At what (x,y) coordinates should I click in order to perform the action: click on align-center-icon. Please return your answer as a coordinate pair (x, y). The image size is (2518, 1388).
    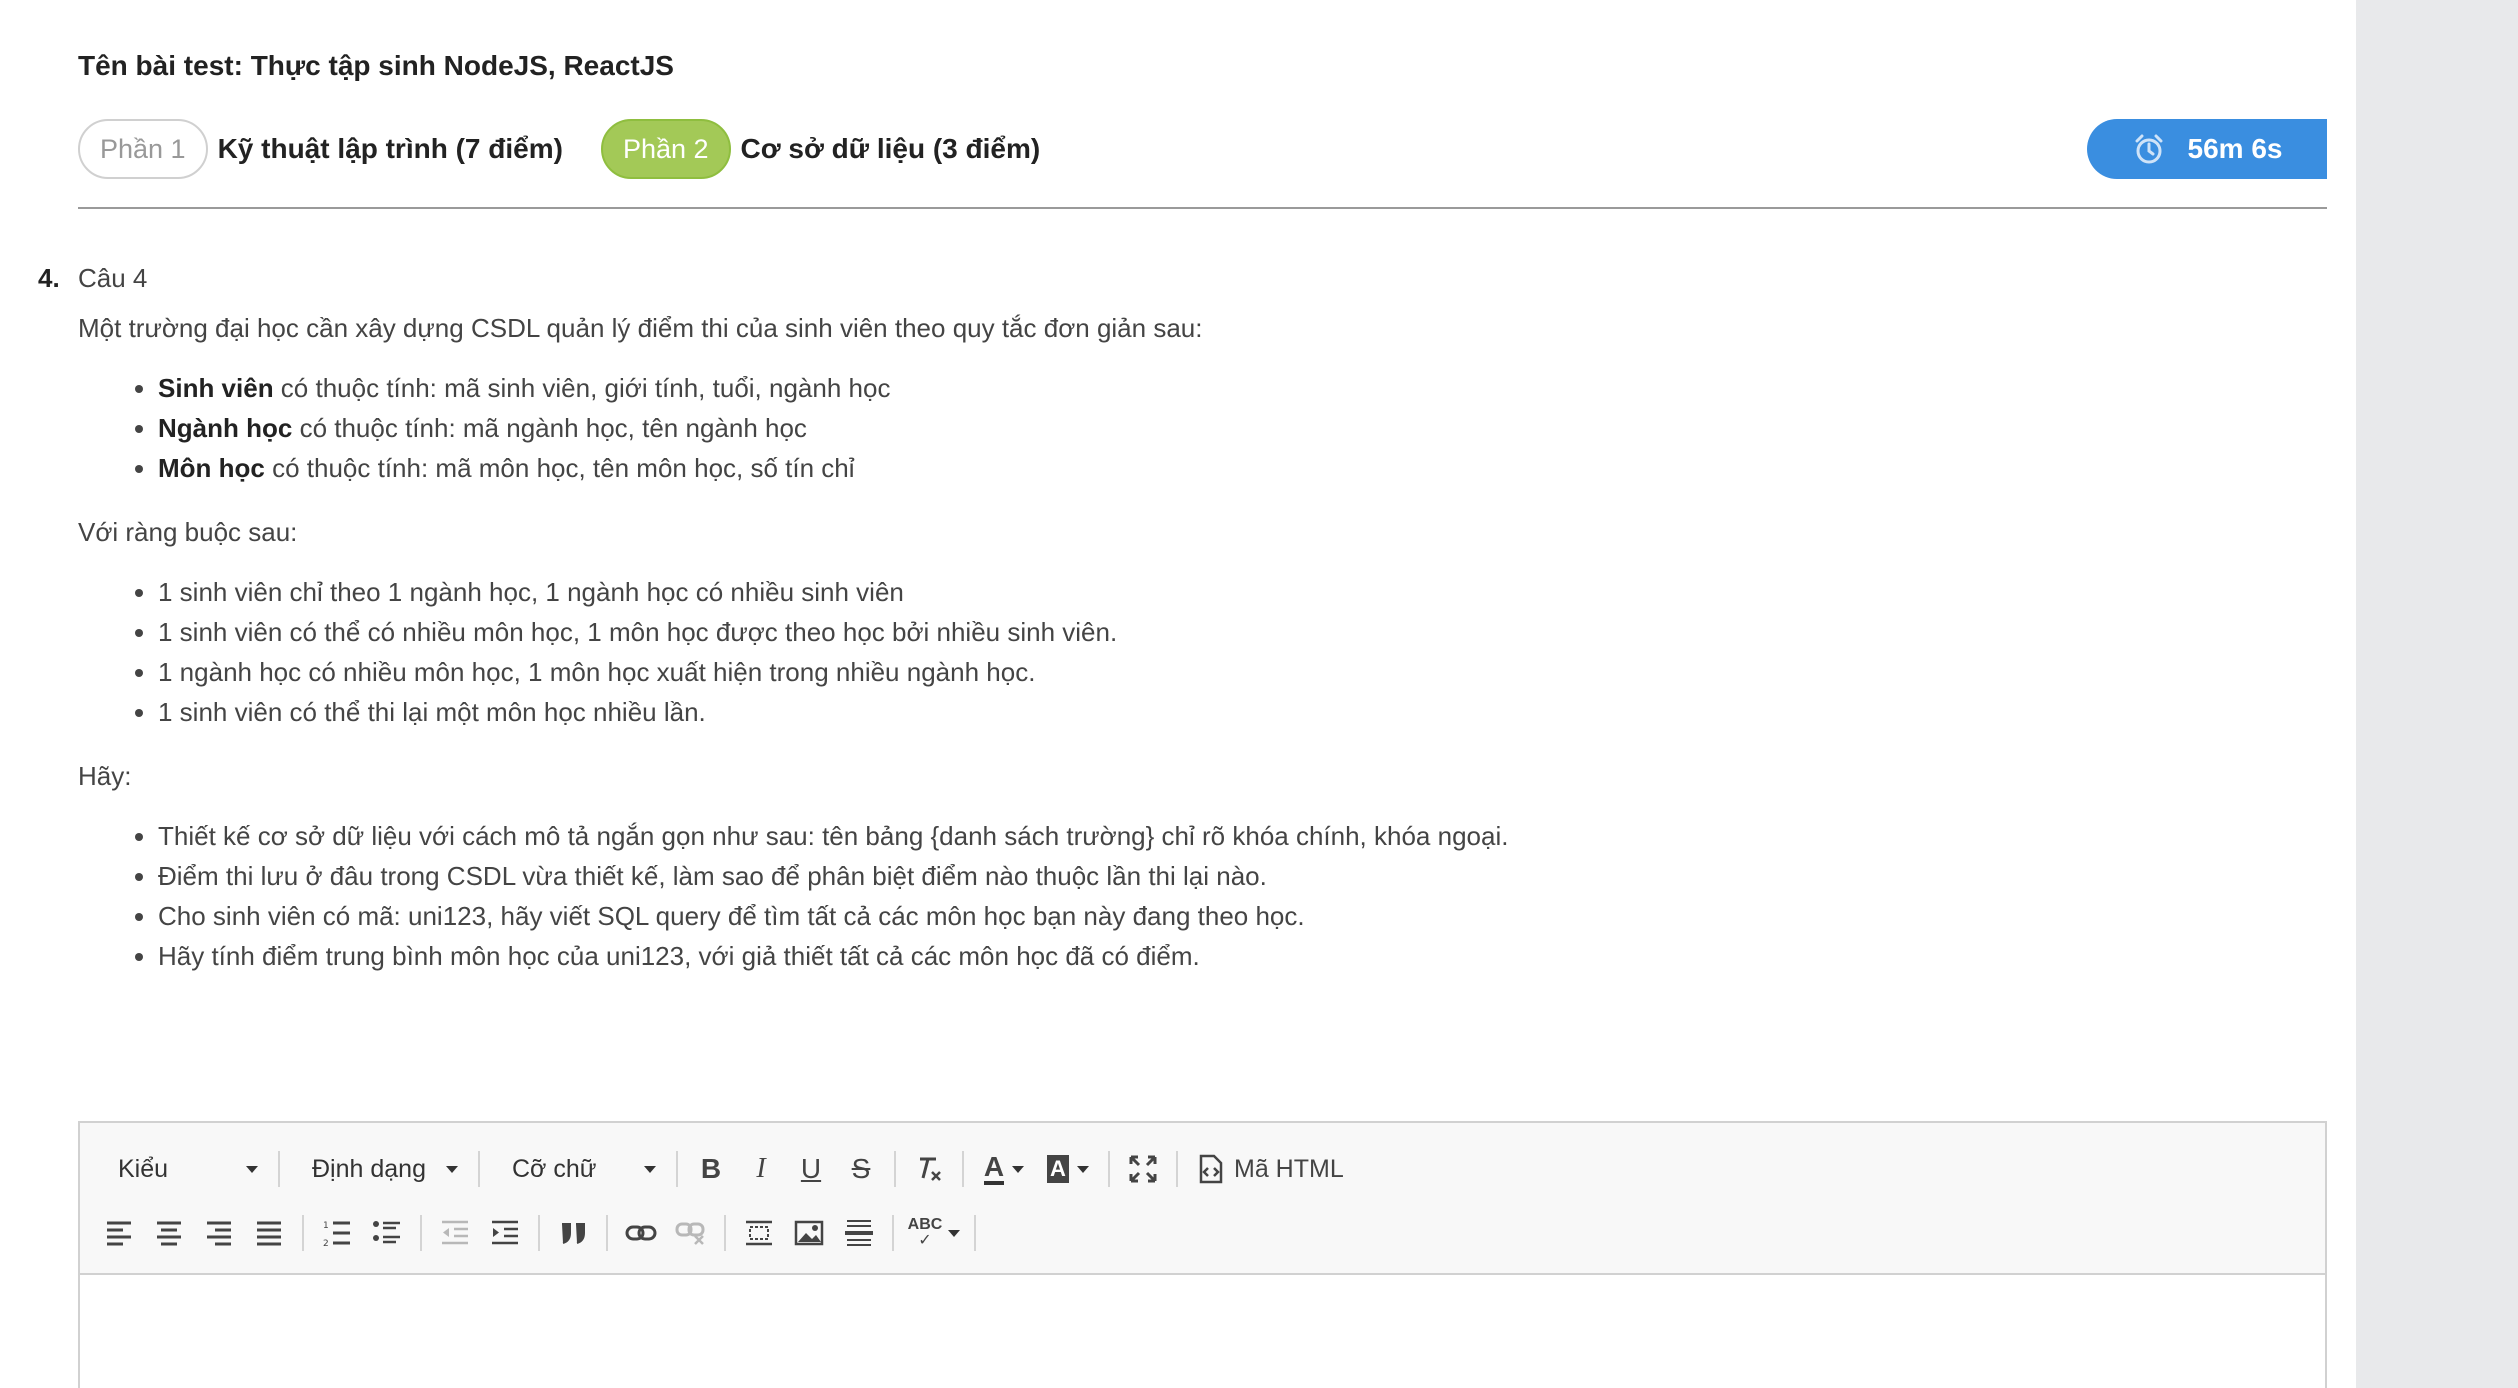
    Looking at the image, I should click on (169, 1233).